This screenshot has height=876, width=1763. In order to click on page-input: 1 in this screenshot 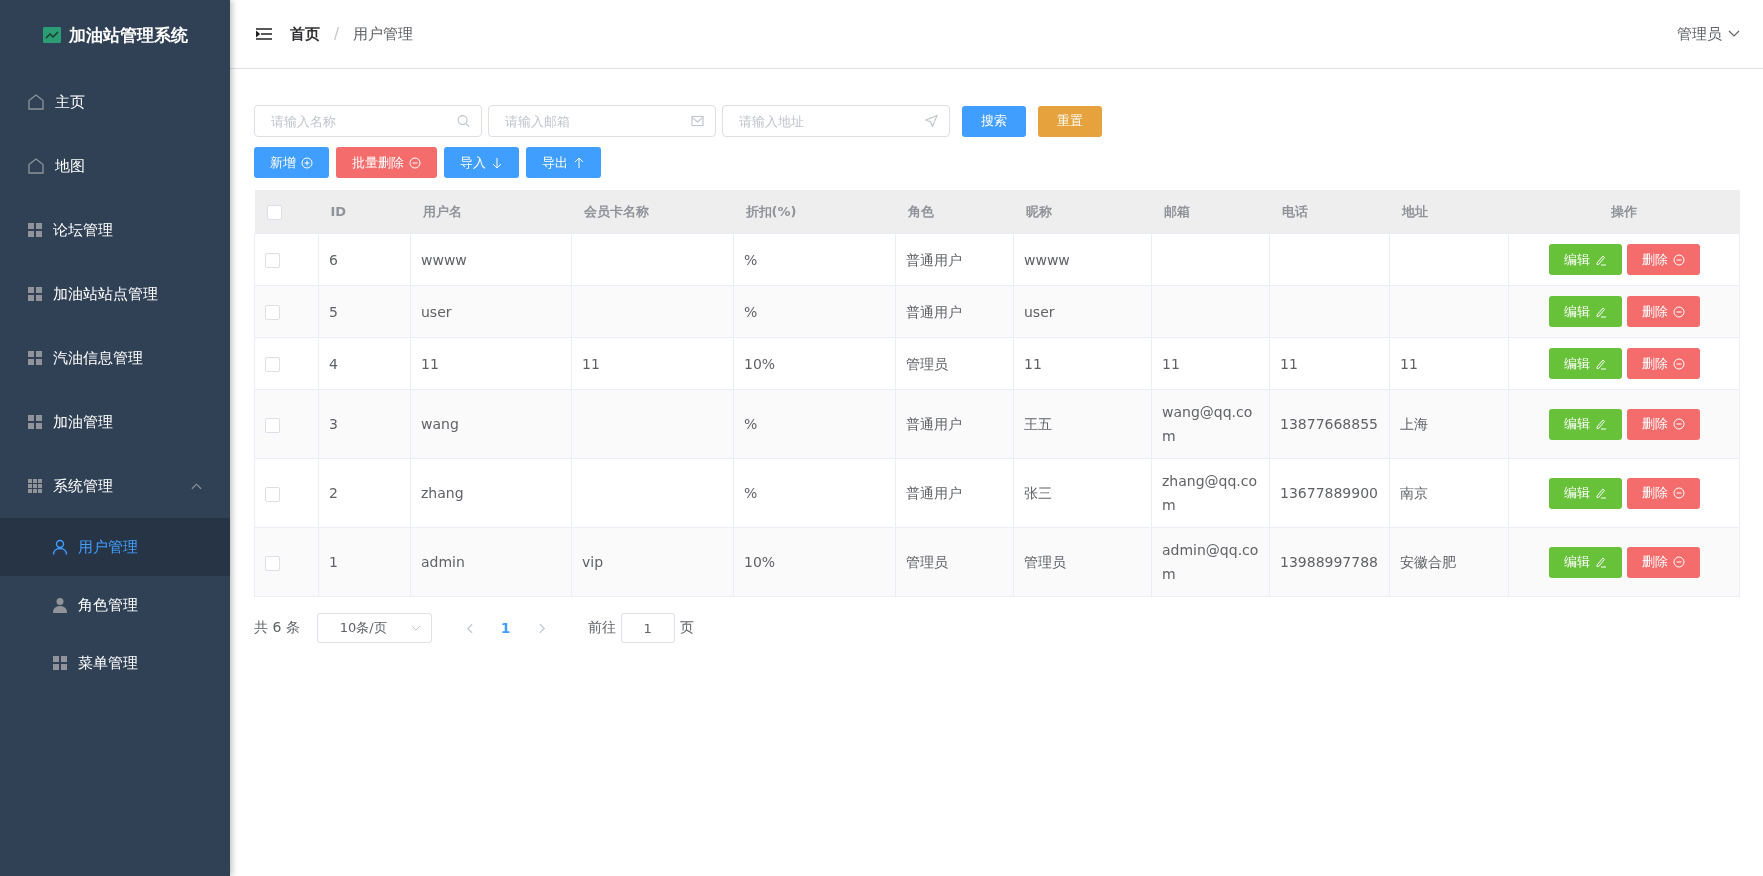, I will do `click(647, 628)`.